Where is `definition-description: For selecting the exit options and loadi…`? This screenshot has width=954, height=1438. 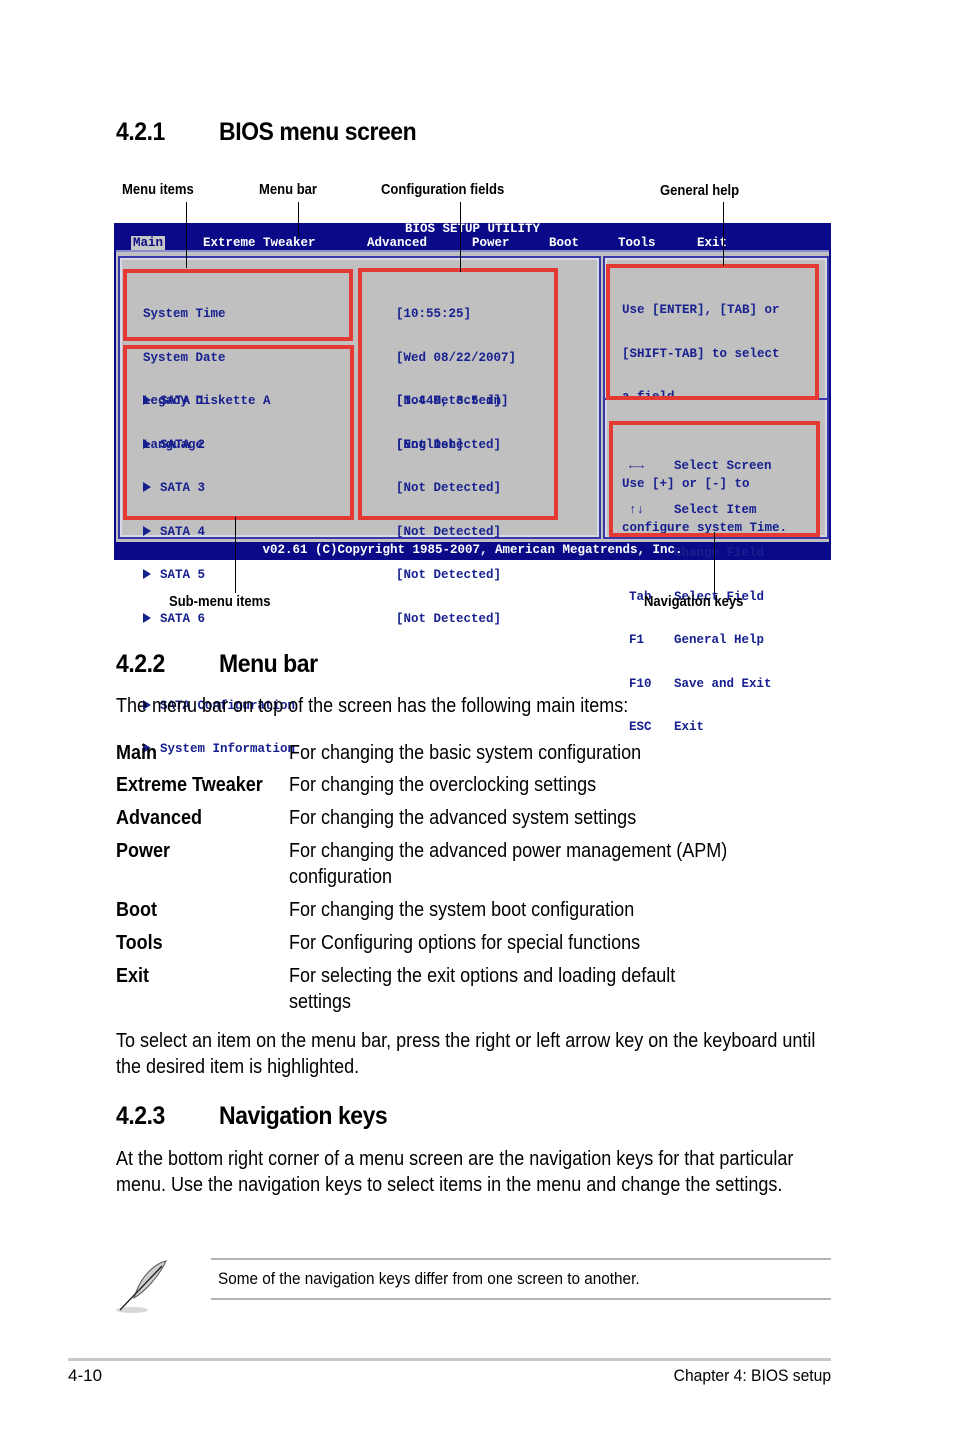
definition-description: For selecting the exit options and loadi… is located at coordinates (482, 989).